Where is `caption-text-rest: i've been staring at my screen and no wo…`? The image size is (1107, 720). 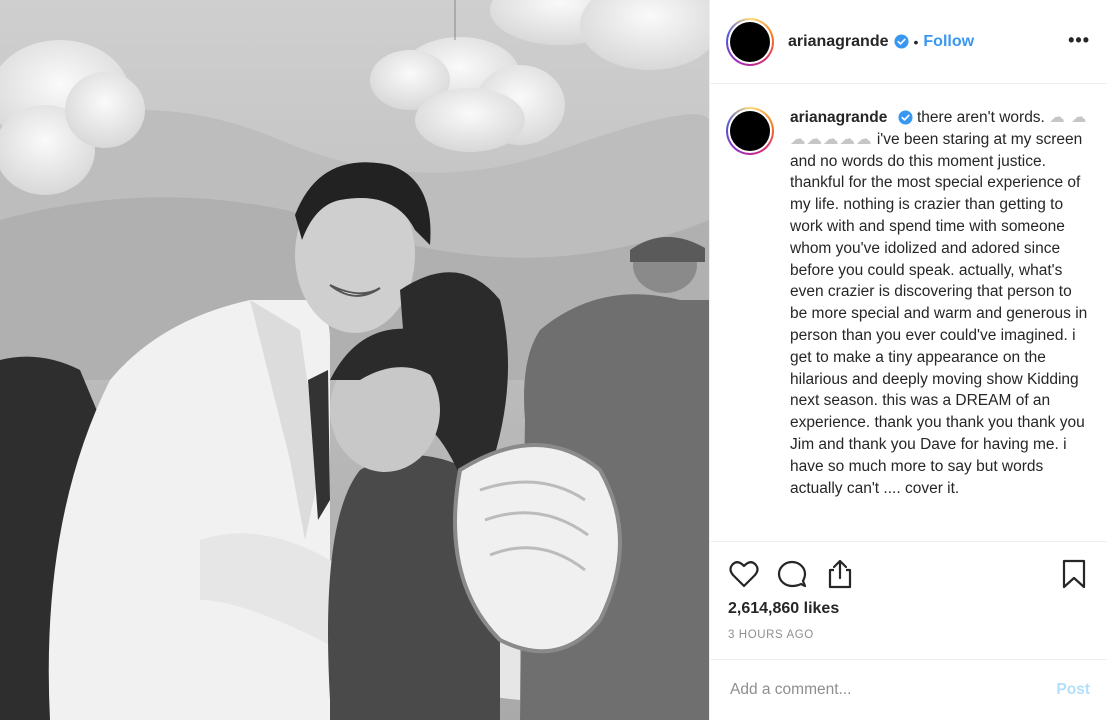
caption-text-rest: i've been staring at my screen and no wo… is located at coordinates (939, 313).